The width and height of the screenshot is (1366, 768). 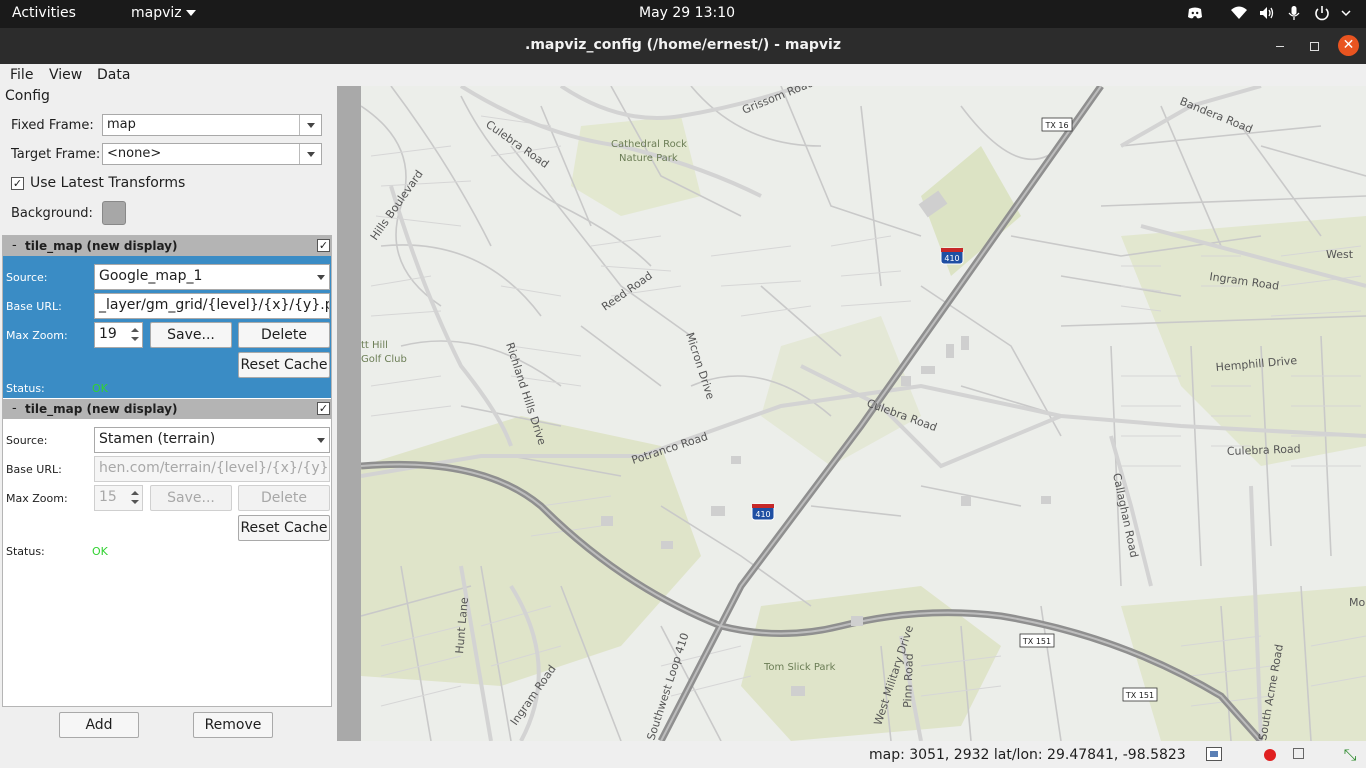 What do you see at coordinates (233, 725) in the screenshot?
I see `remove-button: Remove` at bounding box center [233, 725].